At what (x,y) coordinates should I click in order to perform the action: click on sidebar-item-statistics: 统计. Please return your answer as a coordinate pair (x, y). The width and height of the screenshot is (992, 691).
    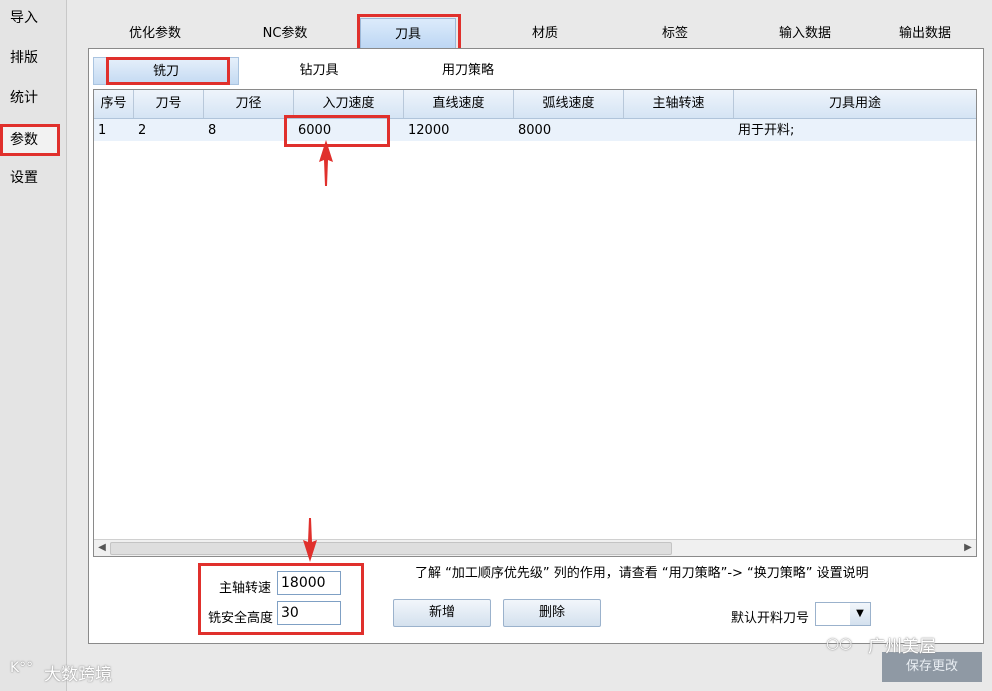
    Looking at the image, I should click on (30, 98).